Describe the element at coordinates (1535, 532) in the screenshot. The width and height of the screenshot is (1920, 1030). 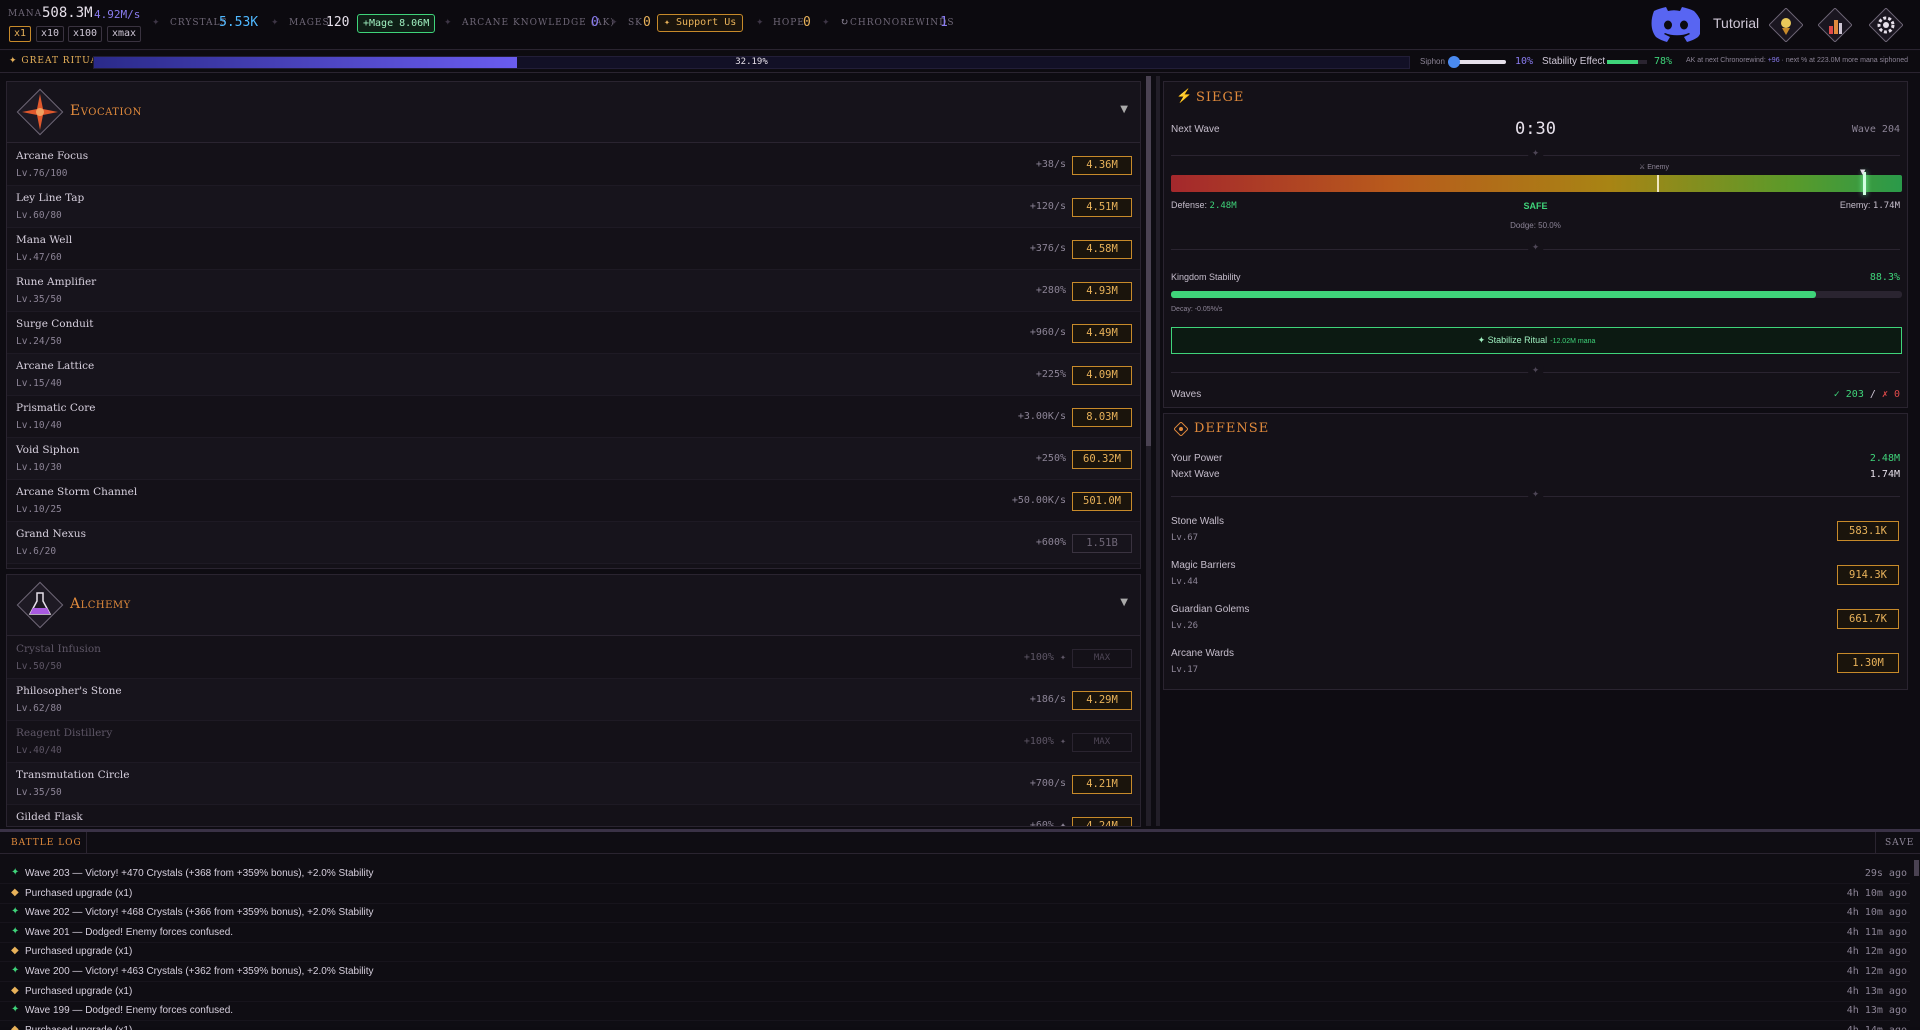
I see `defense-row: Stone Walls Lv.67 583.1K` at that location.